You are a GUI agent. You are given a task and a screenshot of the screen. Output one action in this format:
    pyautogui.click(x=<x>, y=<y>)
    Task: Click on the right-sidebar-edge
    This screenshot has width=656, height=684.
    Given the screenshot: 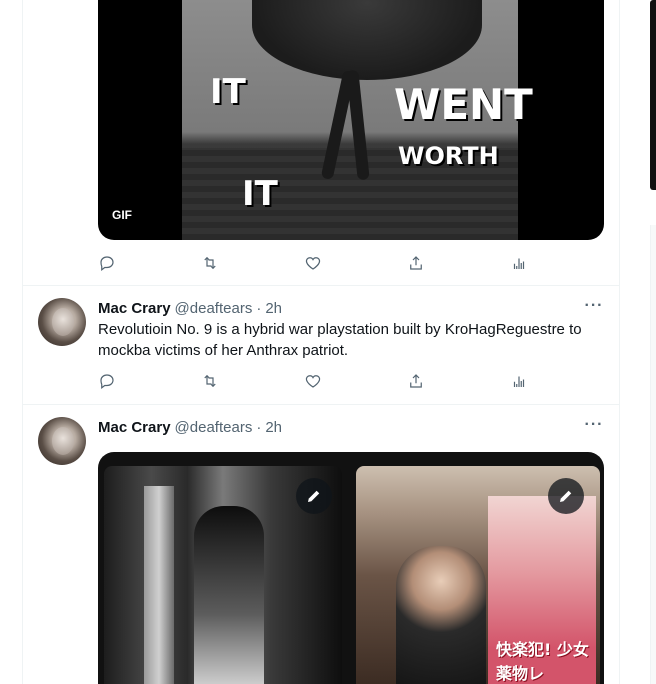 What is the action you would take?
    pyautogui.click(x=653, y=342)
    